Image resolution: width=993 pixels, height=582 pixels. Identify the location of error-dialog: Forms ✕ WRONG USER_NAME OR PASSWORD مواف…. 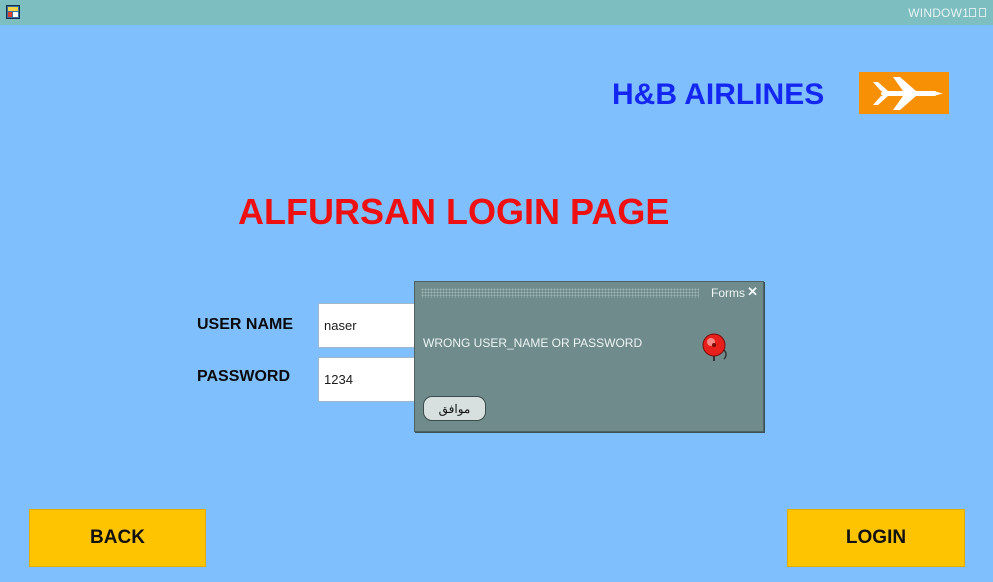
(589, 356).